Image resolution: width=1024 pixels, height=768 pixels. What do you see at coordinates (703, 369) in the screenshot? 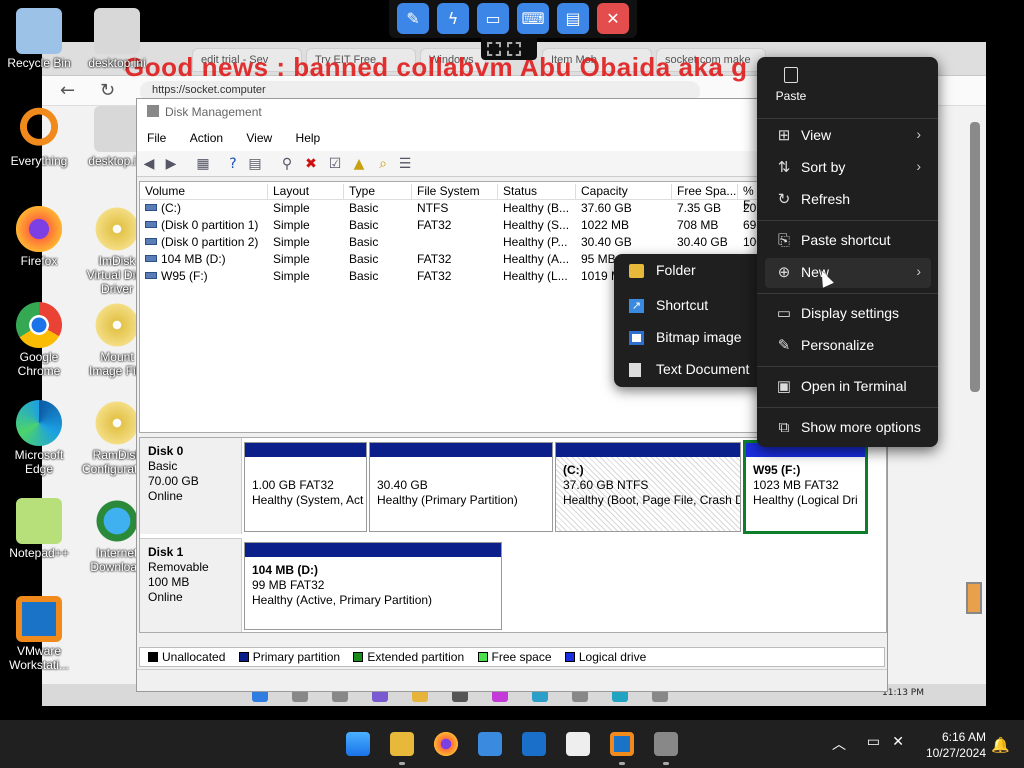
I see `submenu-label: Text Document` at bounding box center [703, 369].